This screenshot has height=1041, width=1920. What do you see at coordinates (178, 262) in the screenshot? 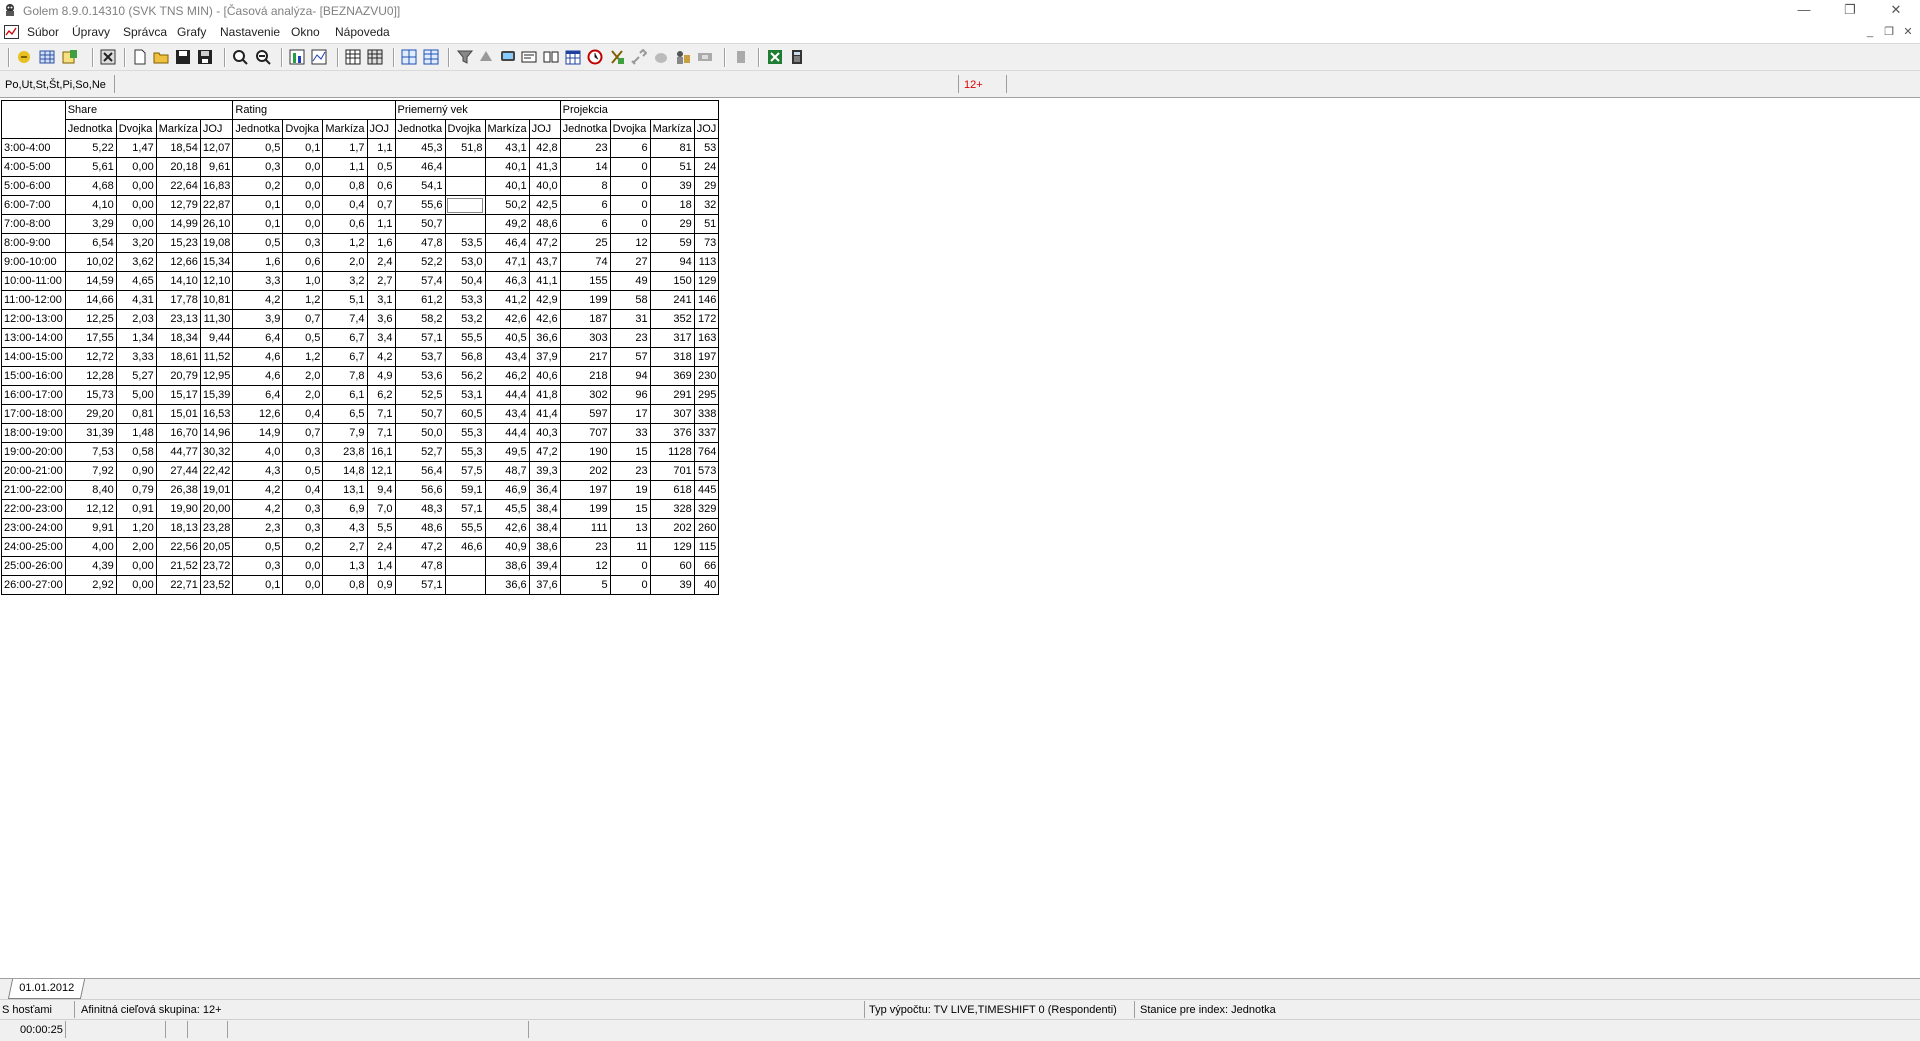
I see `table-cell: 12,66` at bounding box center [178, 262].